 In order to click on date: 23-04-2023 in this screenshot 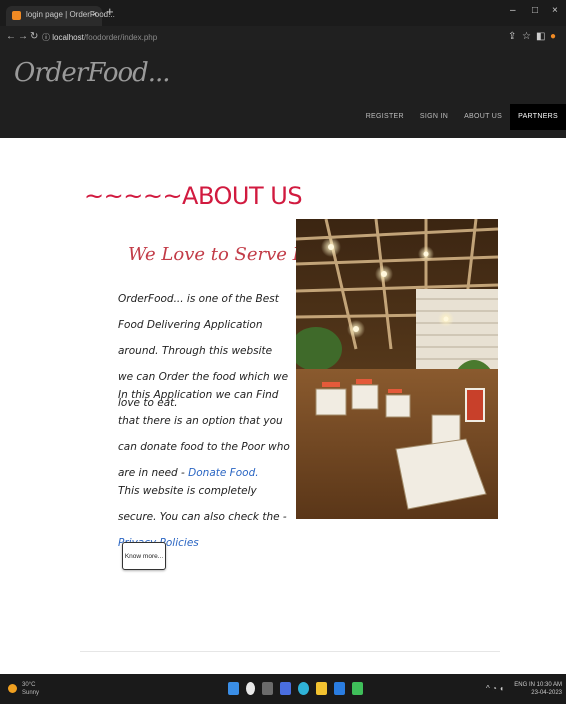, I will do `click(546, 693)`.